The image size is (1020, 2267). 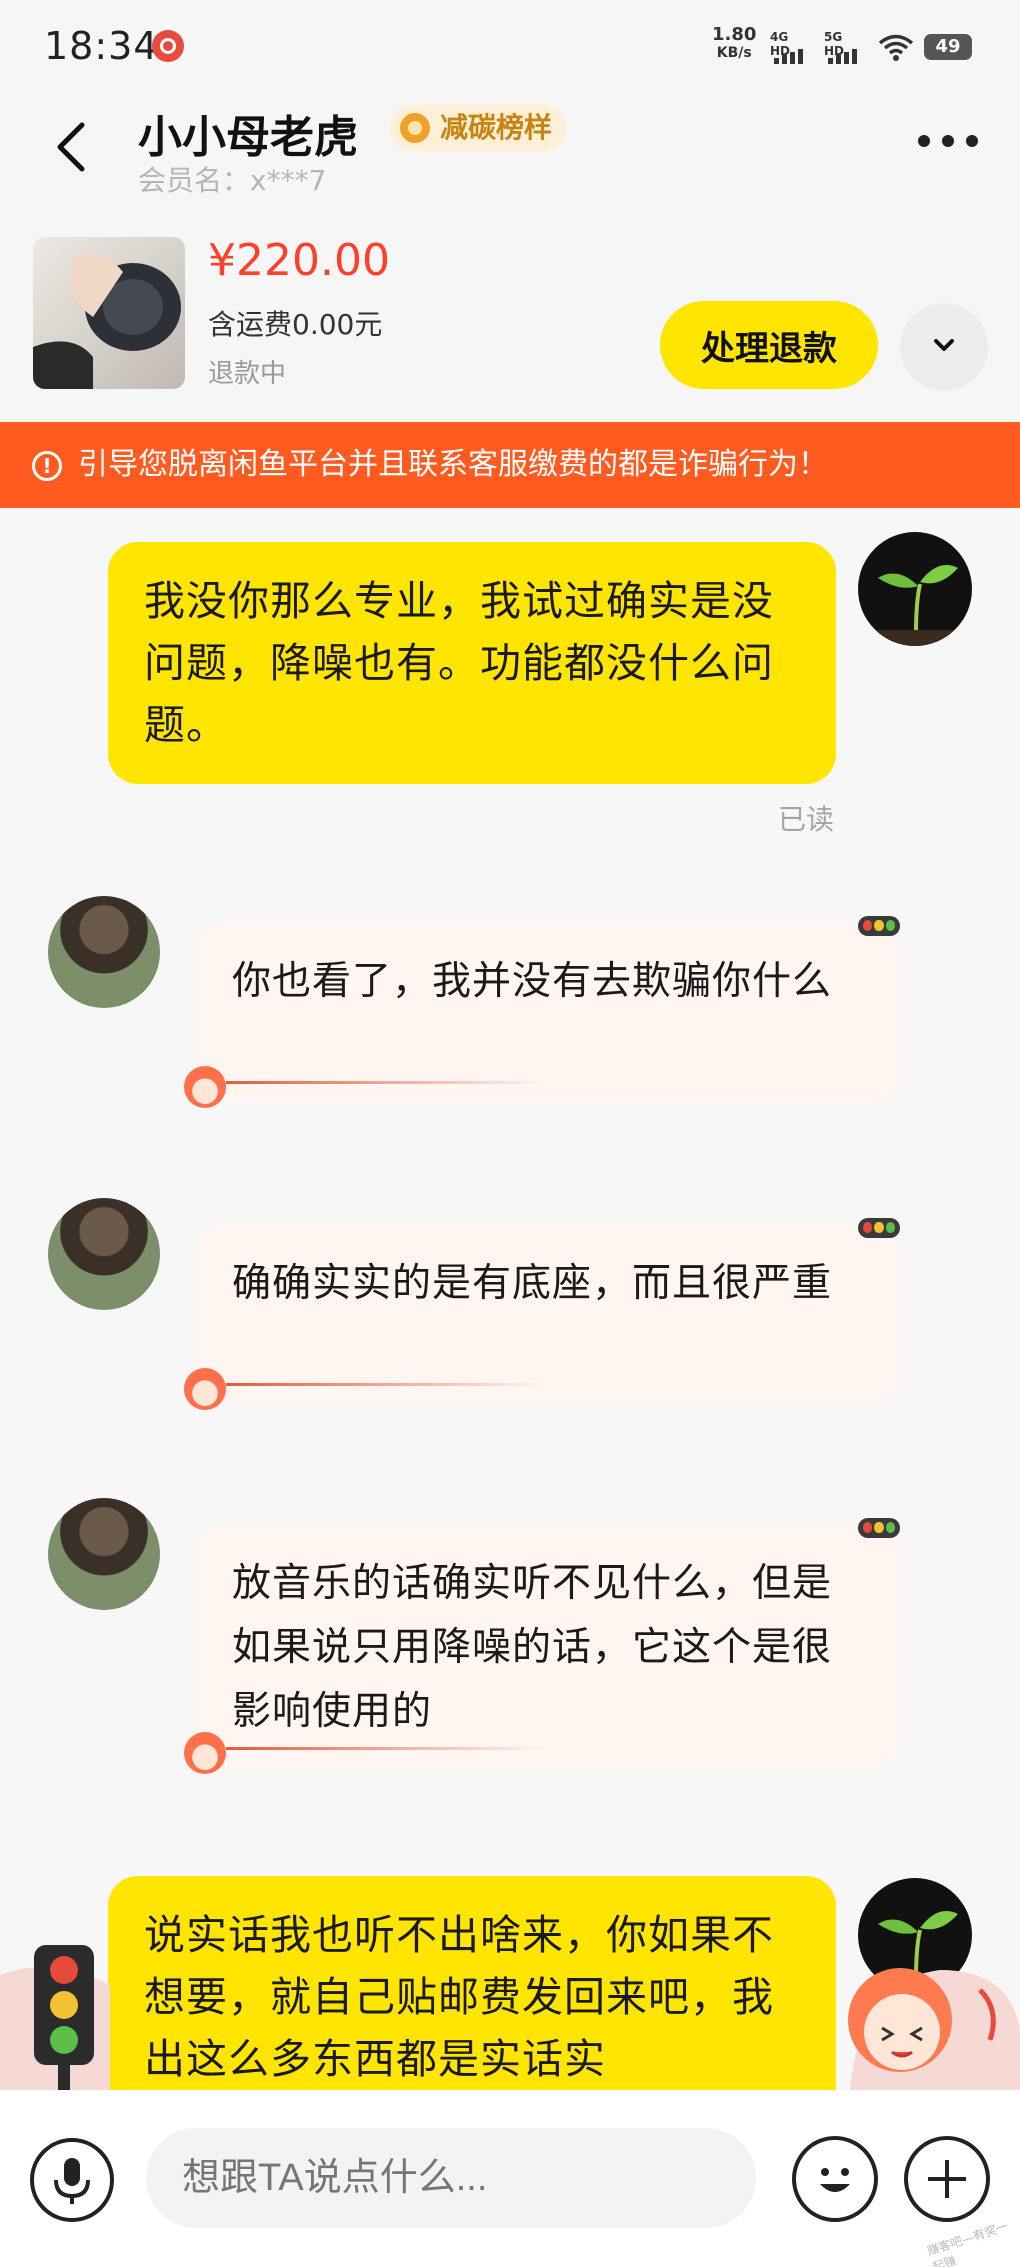 What do you see at coordinates (510, 47) in the screenshot?
I see `status-bar: 18:34 1.80 KB/s 4G HD 5G HD 49` at bounding box center [510, 47].